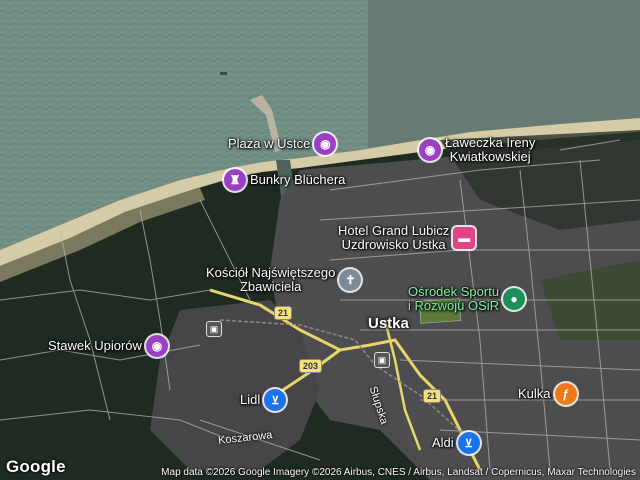 This screenshot has width=640, height=480. Describe the element at coordinates (565, 394) in the screenshot. I see `fork-knife-icon: ƒ` at that location.